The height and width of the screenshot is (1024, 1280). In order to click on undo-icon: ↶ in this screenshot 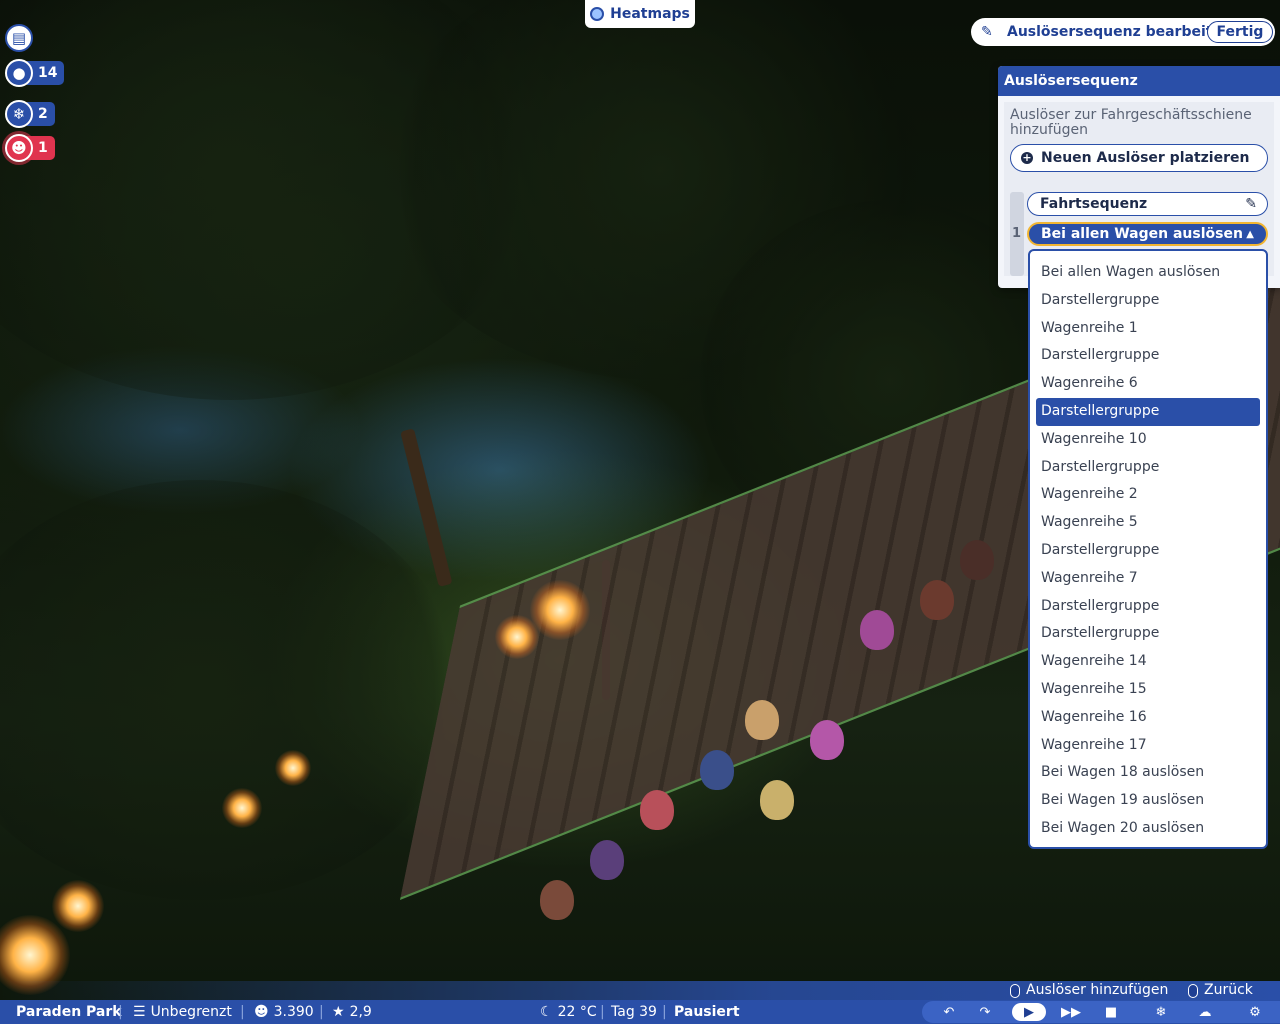, I will do `click(949, 1012)`.